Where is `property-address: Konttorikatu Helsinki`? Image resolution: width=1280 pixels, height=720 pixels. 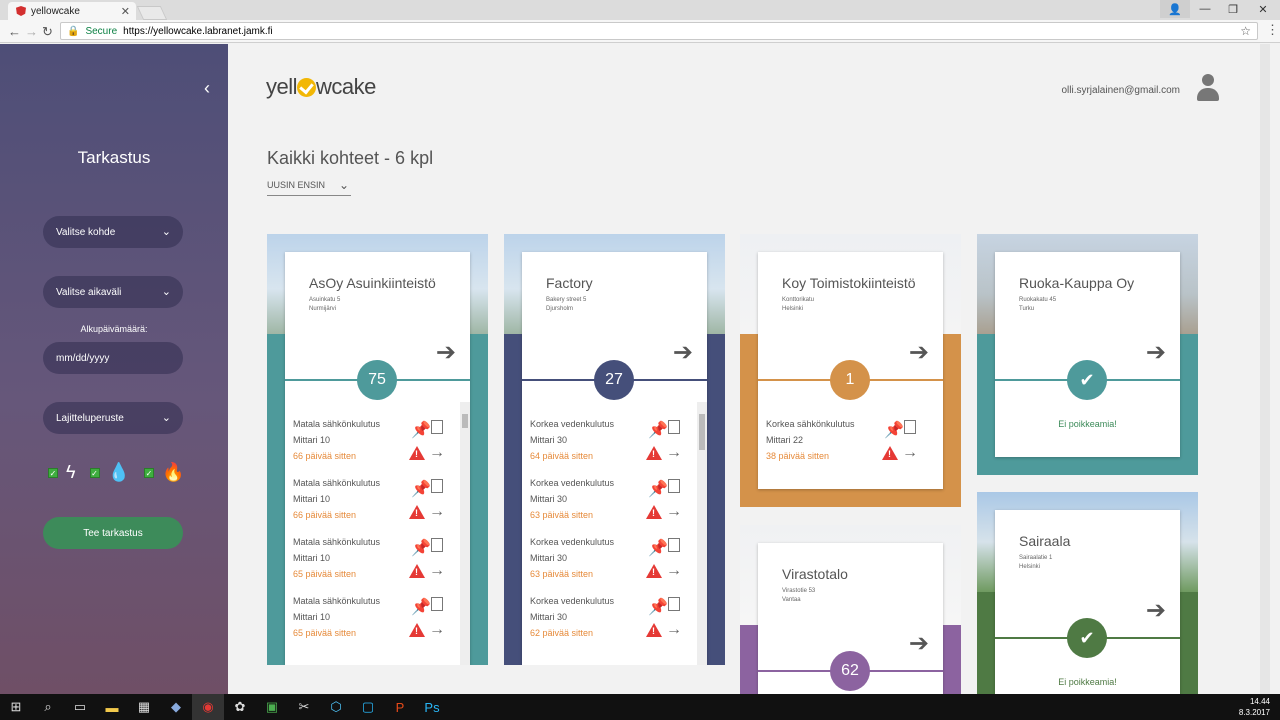 property-address: Konttorikatu Helsinki is located at coordinates (798, 304).